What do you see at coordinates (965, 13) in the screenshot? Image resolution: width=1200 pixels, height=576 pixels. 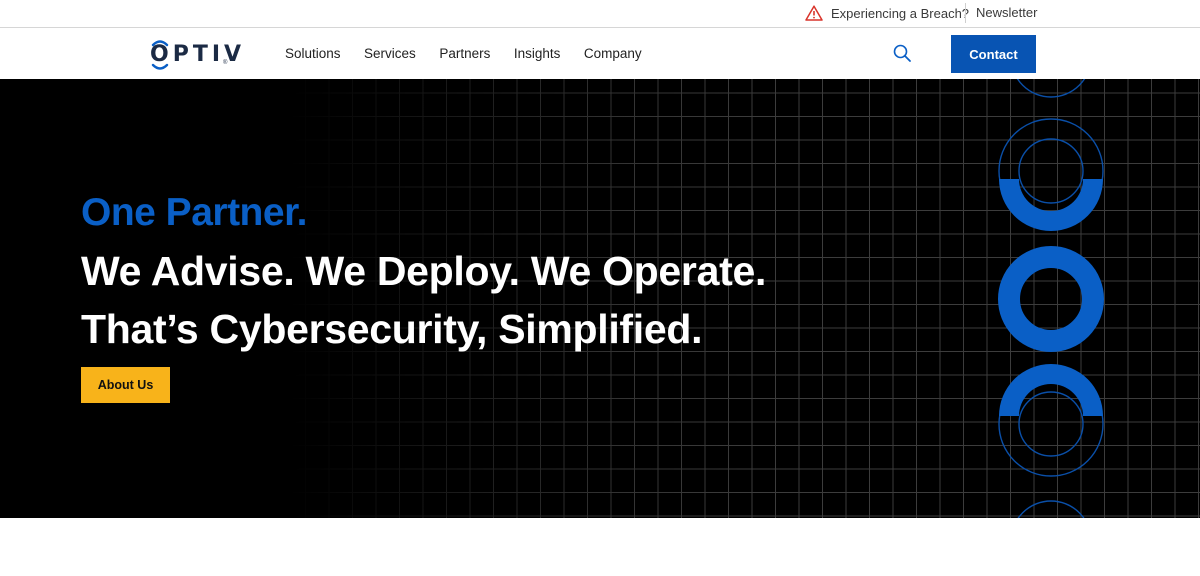 I see `utility-divider` at bounding box center [965, 13].